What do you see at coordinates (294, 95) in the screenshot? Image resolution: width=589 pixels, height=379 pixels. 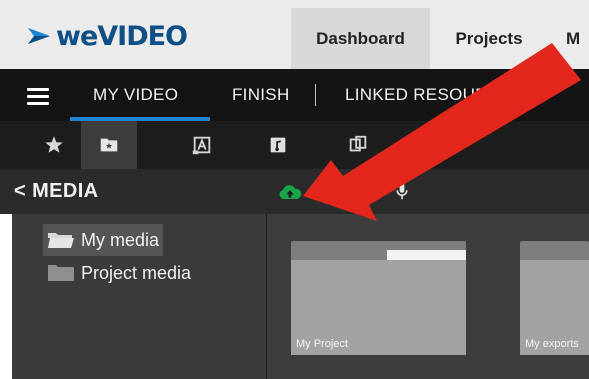 I see `editor-tab-bar: MY VIDEO FINISH LINKED RESOURCES` at bounding box center [294, 95].